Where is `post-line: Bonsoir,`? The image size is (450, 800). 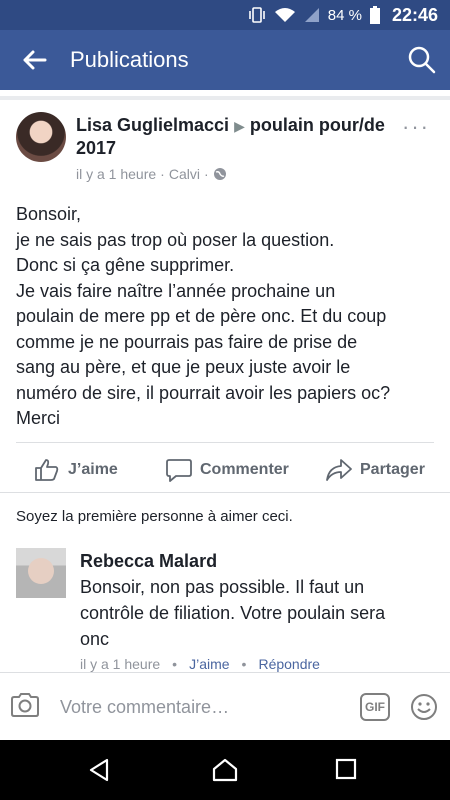 post-line: Bonsoir, is located at coordinates (49, 214).